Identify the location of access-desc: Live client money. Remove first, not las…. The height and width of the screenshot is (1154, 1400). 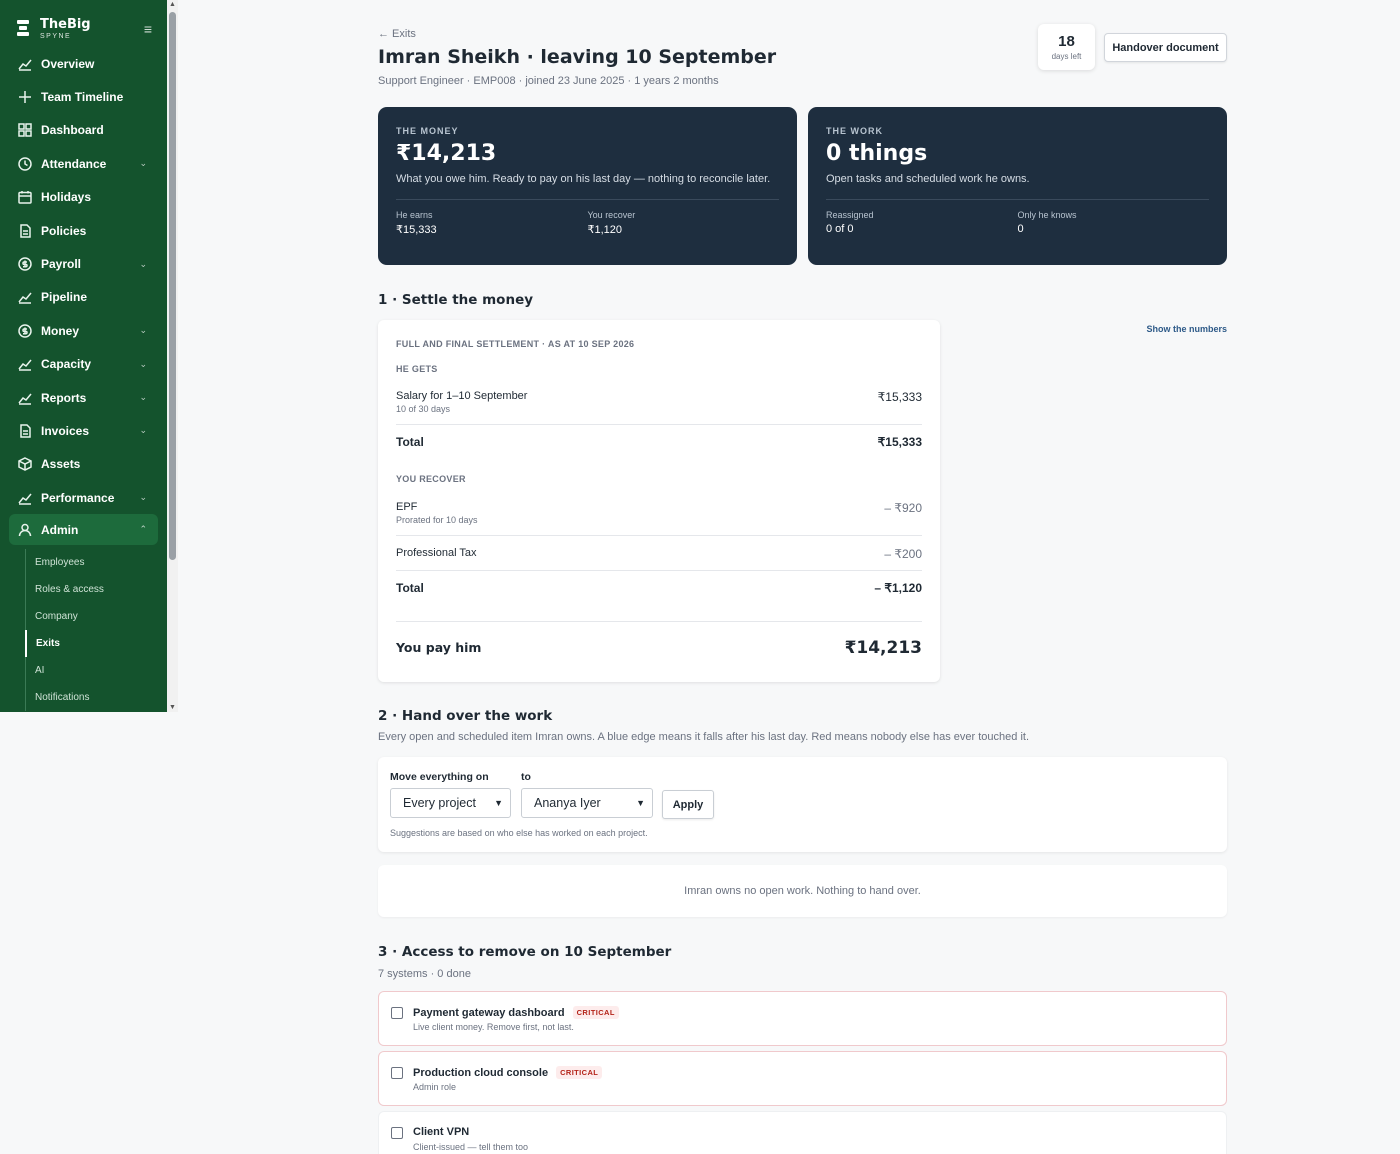
(493, 1027).